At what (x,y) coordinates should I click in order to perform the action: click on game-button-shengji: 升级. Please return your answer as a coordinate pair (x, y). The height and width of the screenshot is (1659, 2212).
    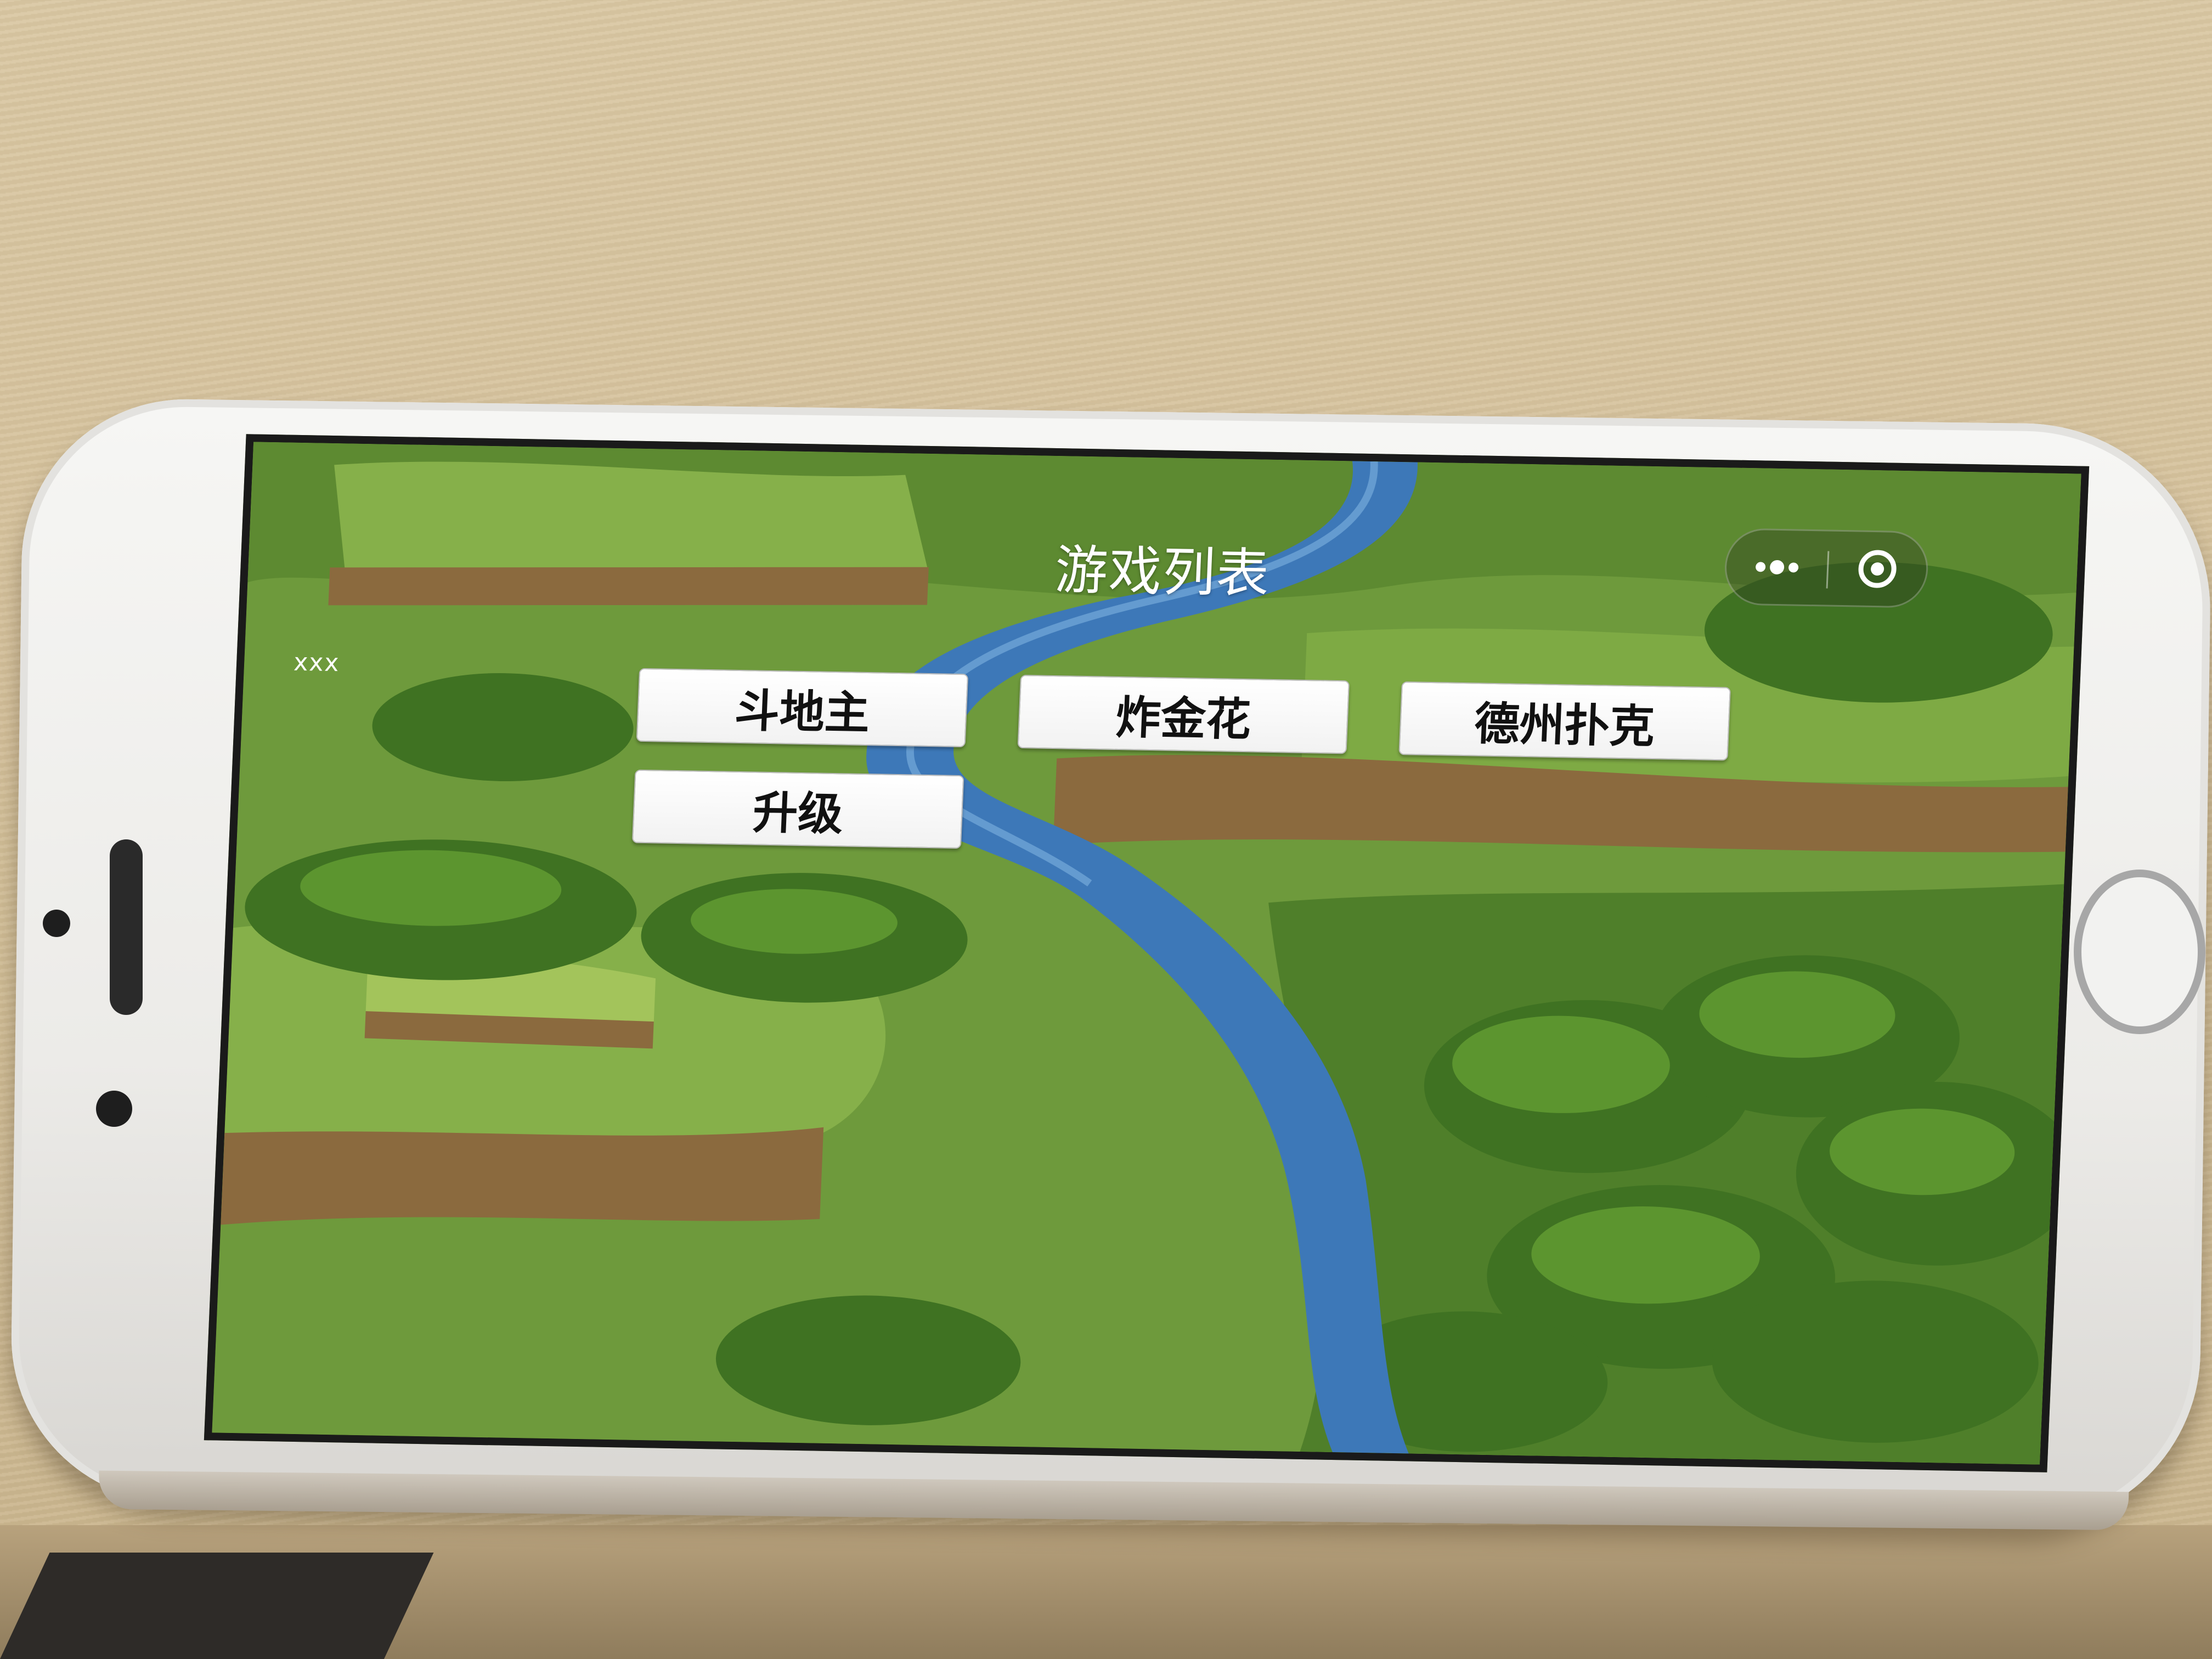
    Looking at the image, I should click on (797, 809).